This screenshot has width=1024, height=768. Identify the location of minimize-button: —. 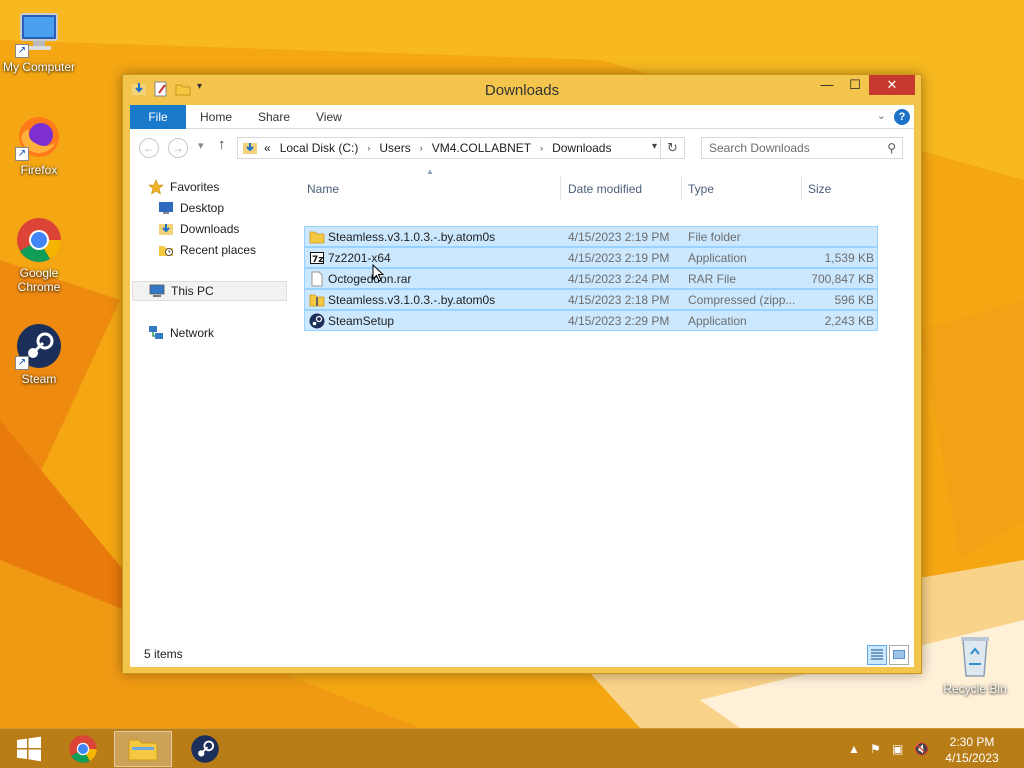
(827, 85).